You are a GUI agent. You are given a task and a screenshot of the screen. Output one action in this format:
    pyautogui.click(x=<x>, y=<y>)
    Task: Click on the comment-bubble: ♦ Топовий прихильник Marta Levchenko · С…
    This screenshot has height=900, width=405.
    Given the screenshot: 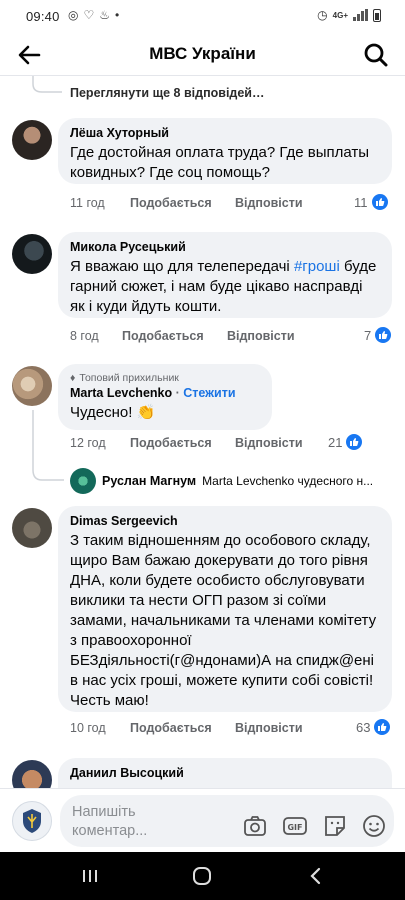 What is the action you would take?
    pyautogui.click(x=165, y=397)
    